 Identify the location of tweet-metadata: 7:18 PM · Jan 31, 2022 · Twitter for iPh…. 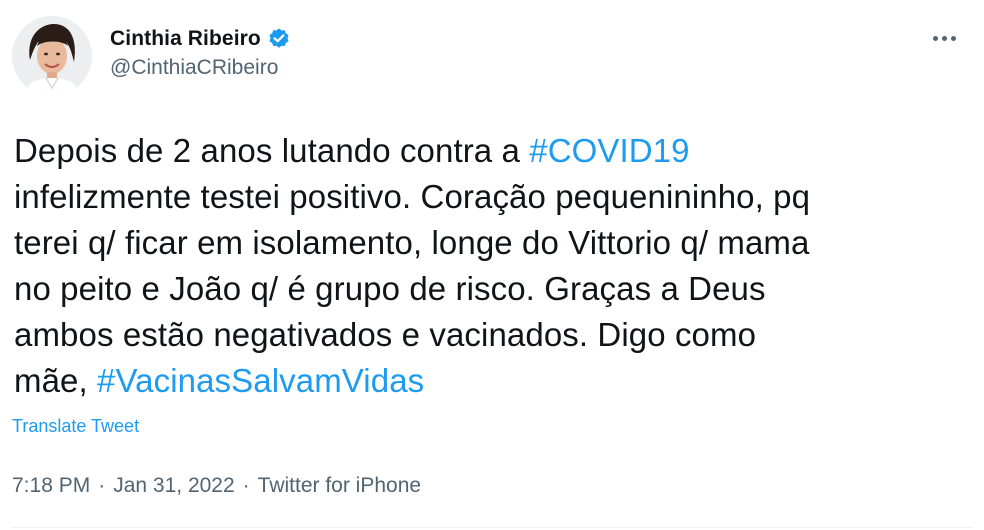
(216, 486).